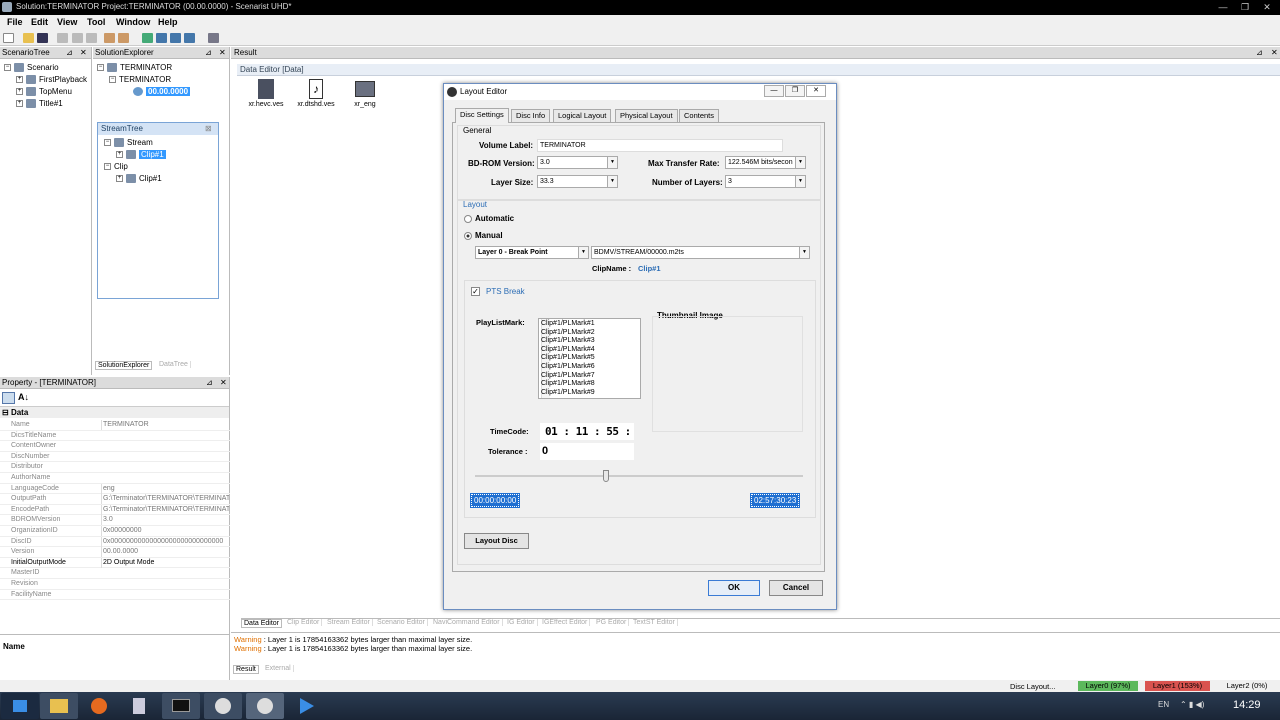 This screenshot has width=1280, height=720. What do you see at coordinates (606, 476) in the screenshot?
I see `timeline-slider-thumb` at bounding box center [606, 476].